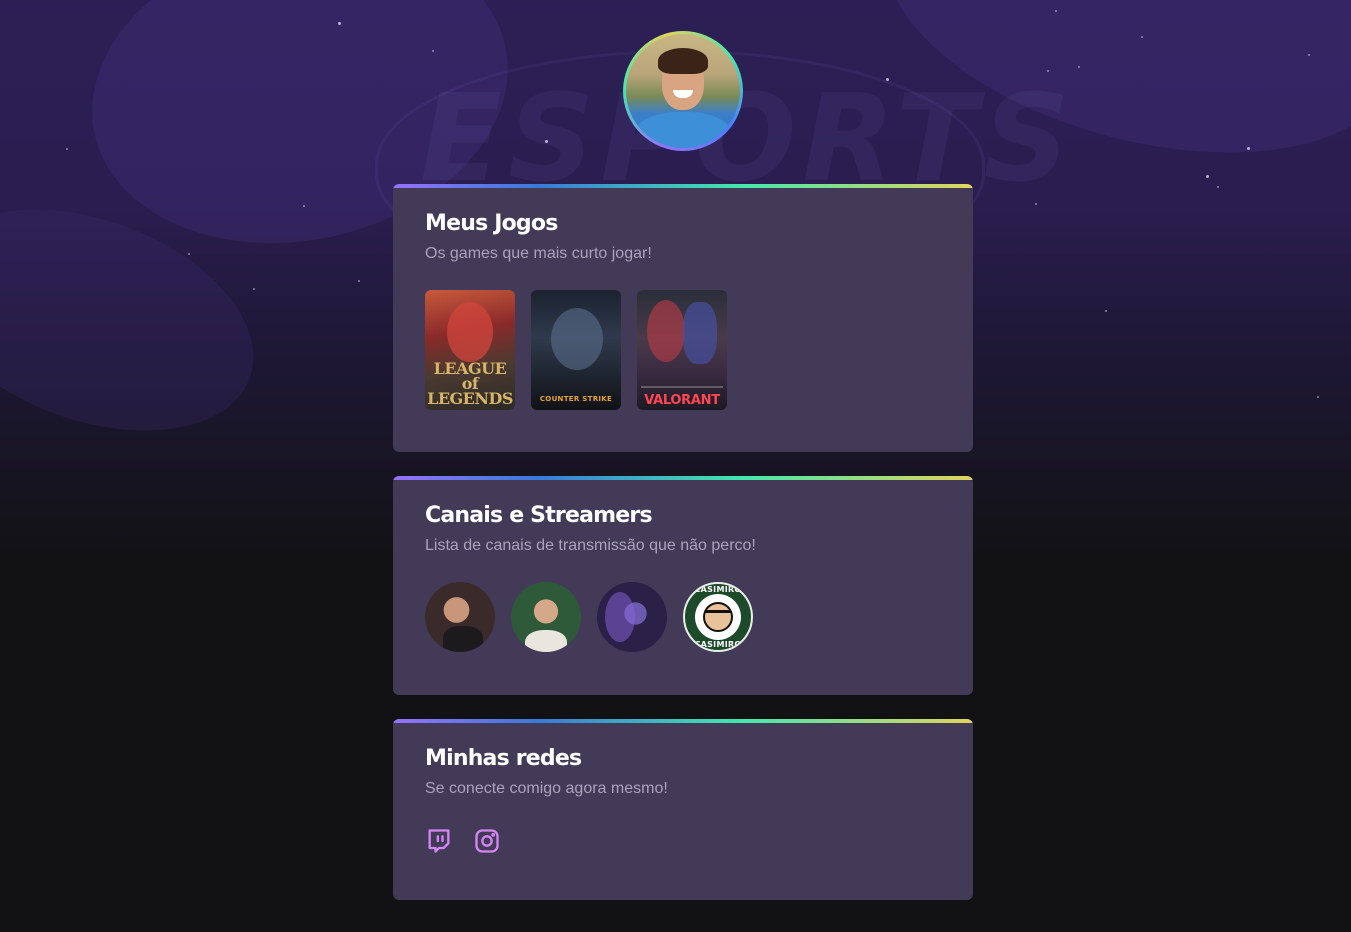  I want to click on twitch-icon, so click(439, 841).